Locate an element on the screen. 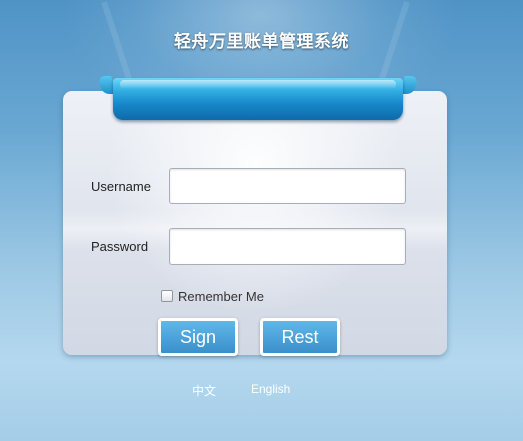 This screenshot has height=441, width=523. language-english-link: English is located at coordinates (270, 389).